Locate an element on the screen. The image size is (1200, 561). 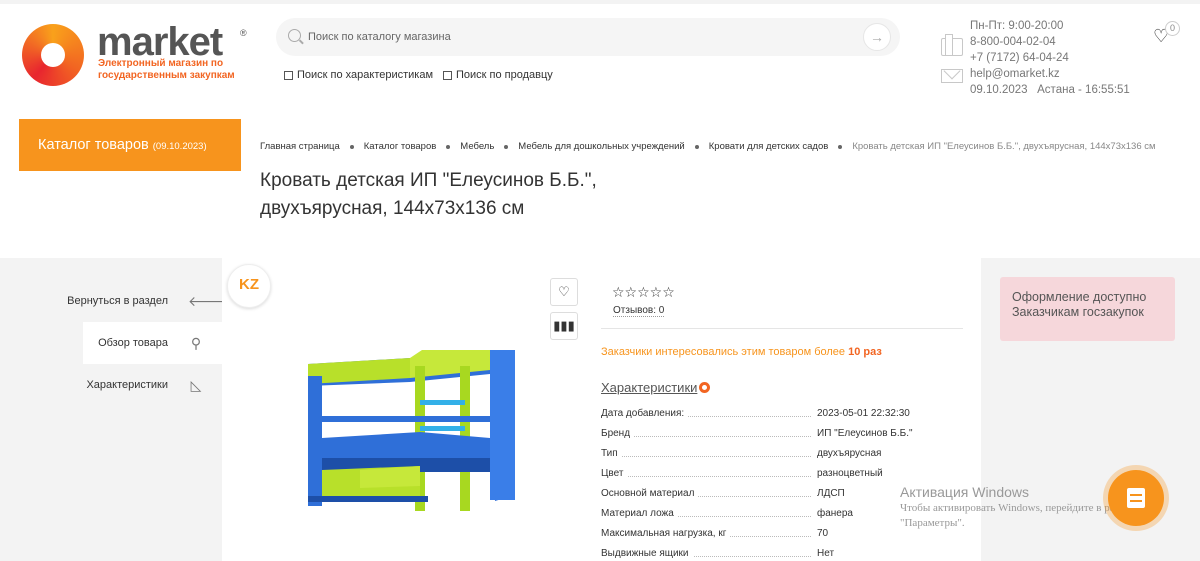
search-bar: → is located at coordinates (588, 37).